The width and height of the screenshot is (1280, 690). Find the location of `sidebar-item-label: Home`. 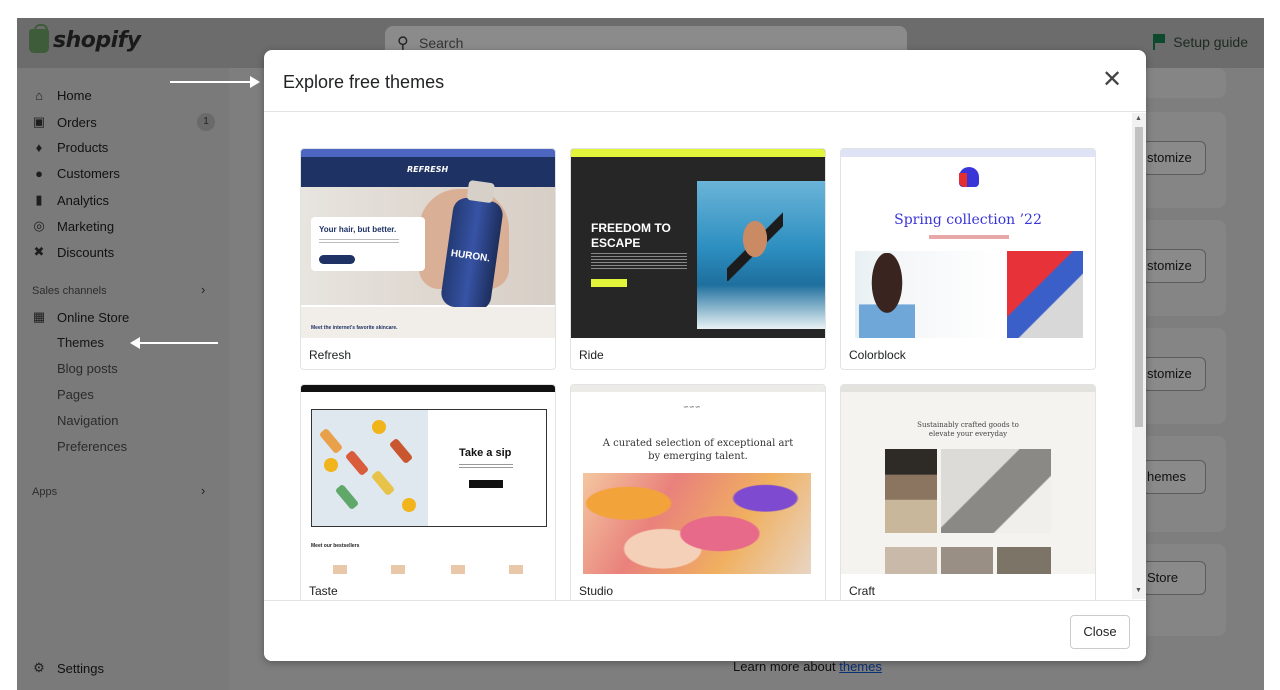

sidebar-item-label: Home is located at coordinates (74, 95).